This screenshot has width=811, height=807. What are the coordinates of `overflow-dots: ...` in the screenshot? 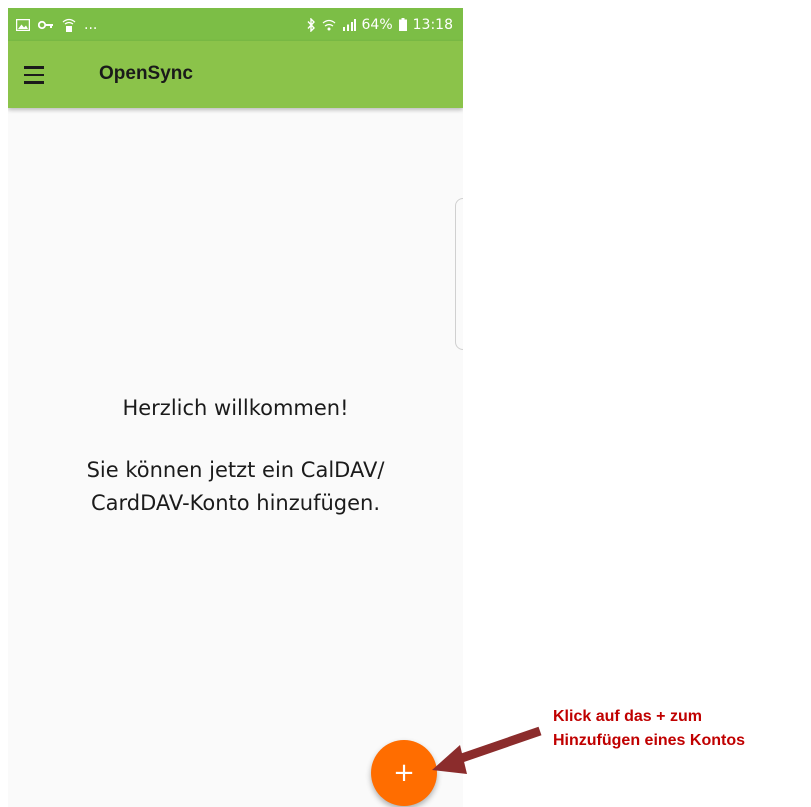 It's located at (91, 24).